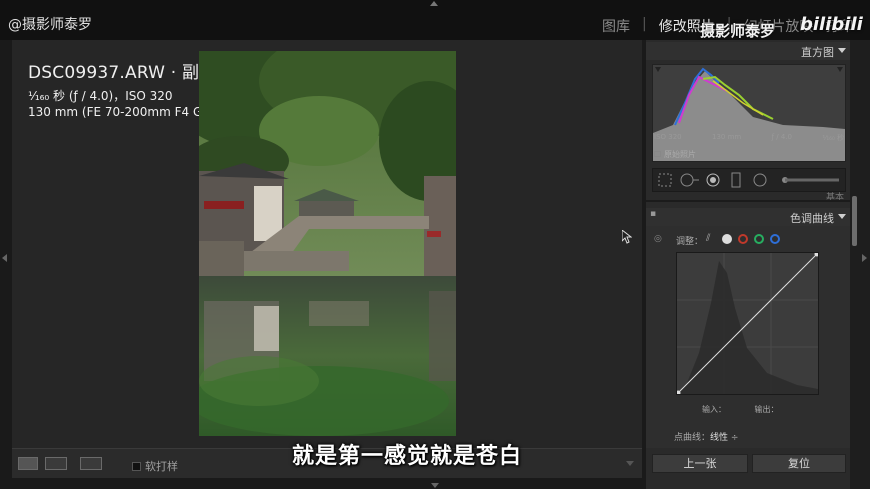 The width and height of the screenshot is (870, 489). Describe the element at coordinates (668, 137) in the screenshot. I see `iso-value: ISO 320` at that location.